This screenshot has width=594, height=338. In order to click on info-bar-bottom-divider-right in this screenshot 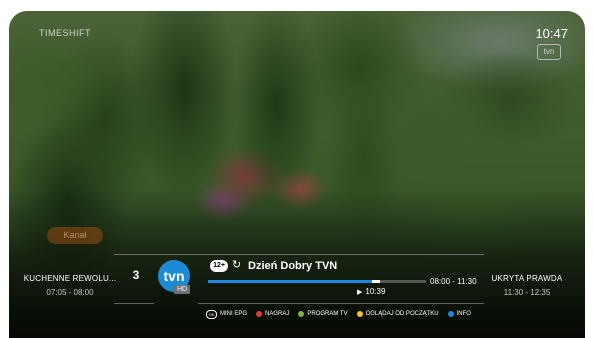, I will do `click(341, 303)`.